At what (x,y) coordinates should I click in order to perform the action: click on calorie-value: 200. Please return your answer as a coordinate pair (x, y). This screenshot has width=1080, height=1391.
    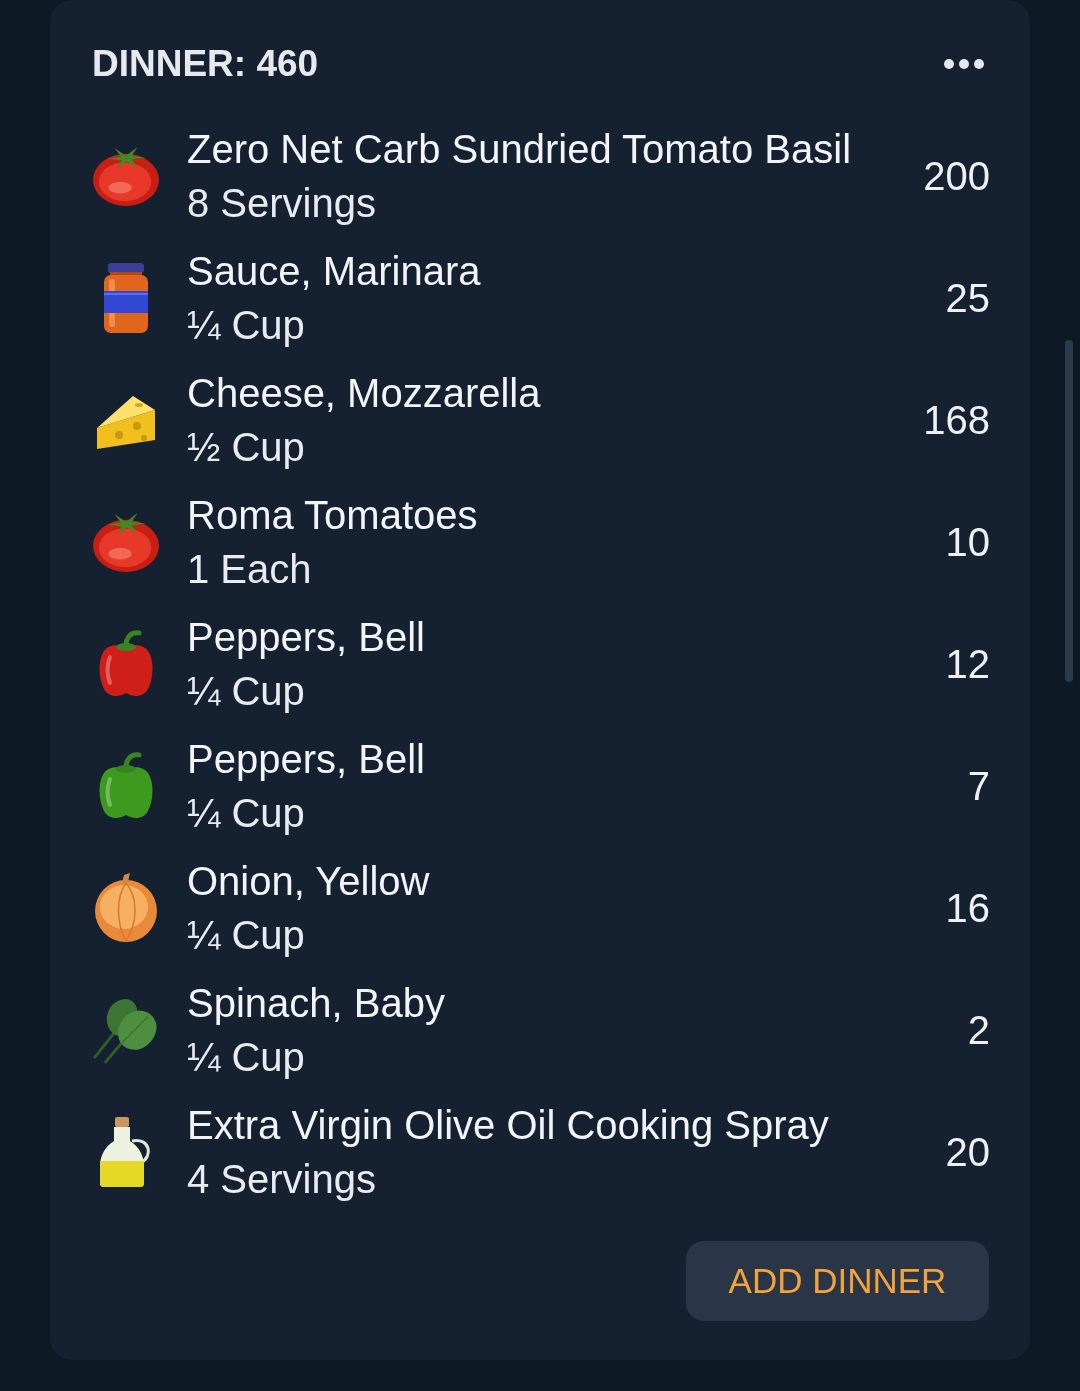
    Looking at the image, I should click on (956, 176).